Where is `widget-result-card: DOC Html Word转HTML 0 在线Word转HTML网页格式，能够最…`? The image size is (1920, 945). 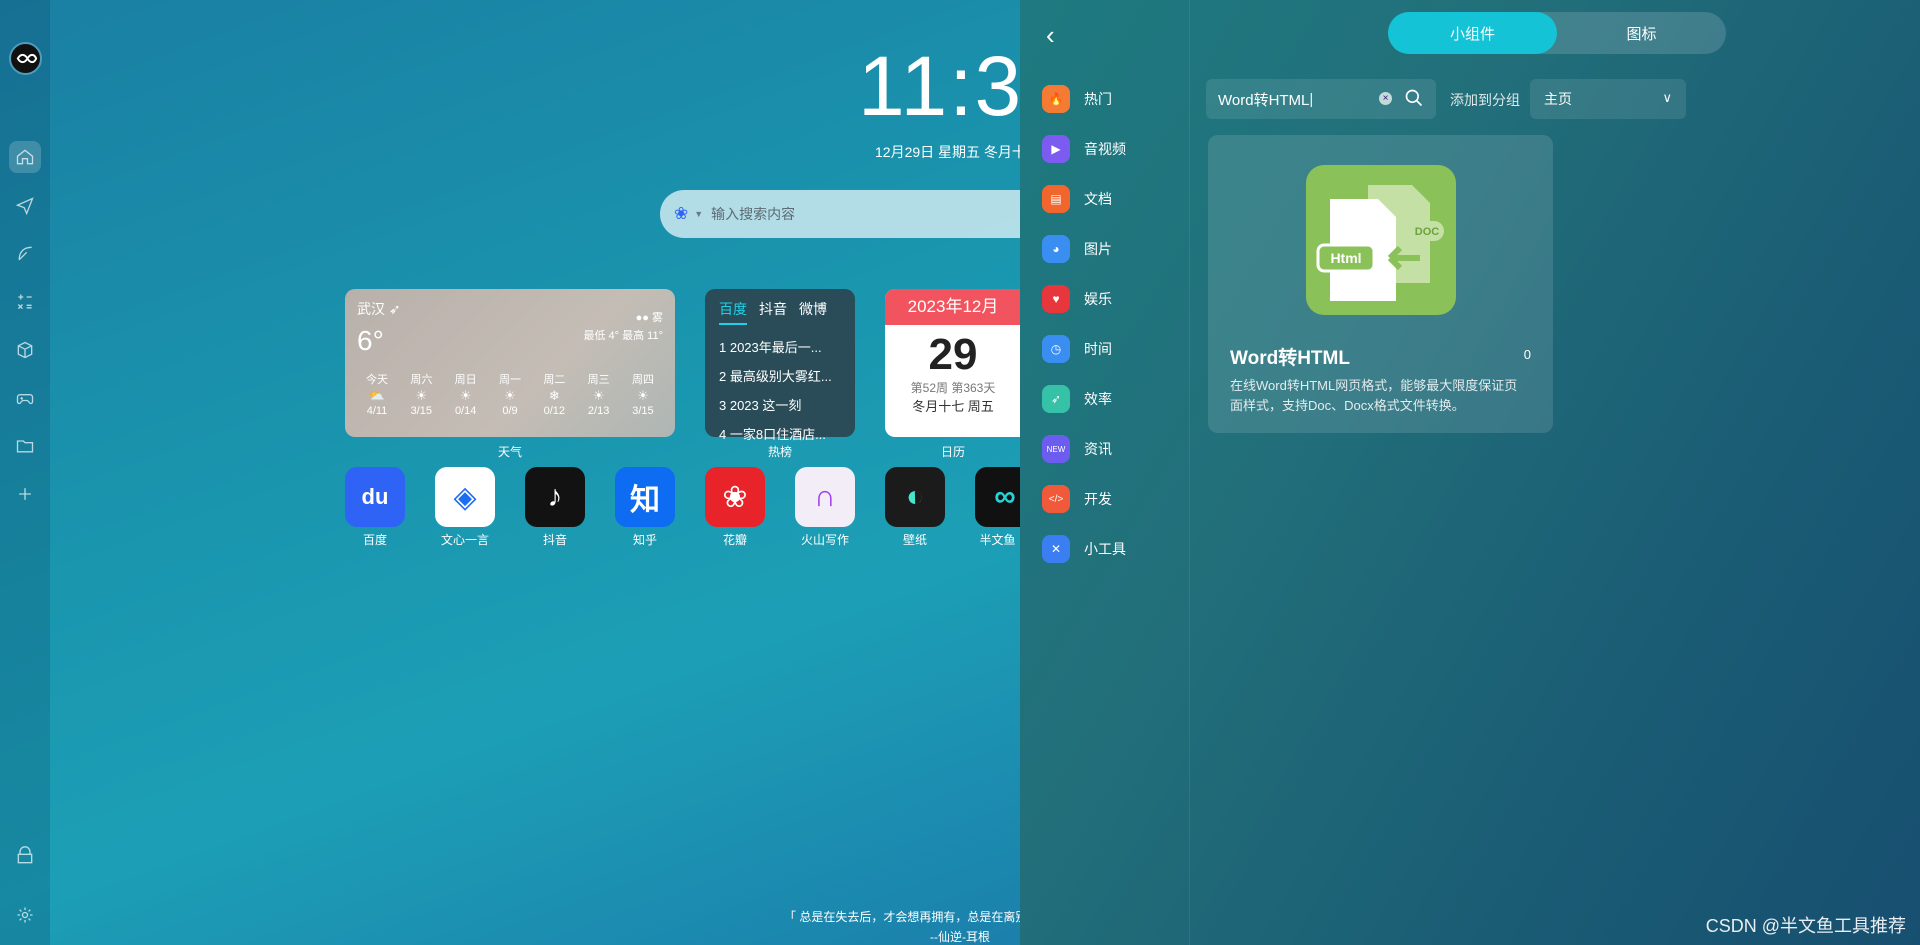
widget-result-card: DOC Html Word转HTML 0 在线Word转HTML网页格式，能够最… is located at coordinates (1380, 284).